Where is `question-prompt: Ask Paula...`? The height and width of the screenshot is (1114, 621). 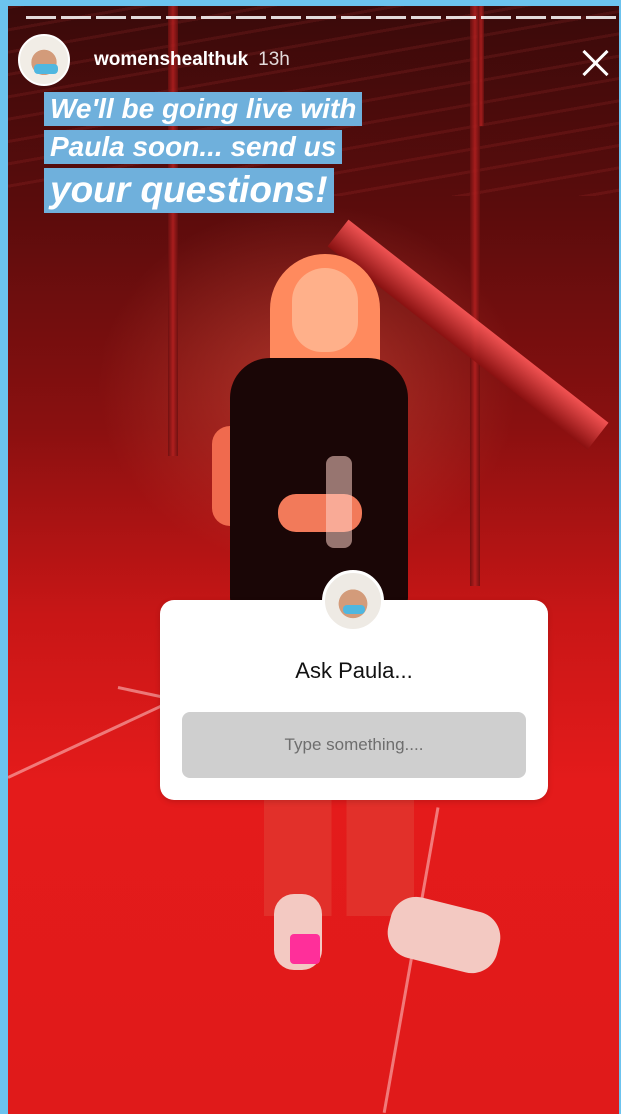
question-prompt: Ask Paula... is located at coordinates (354, 670).